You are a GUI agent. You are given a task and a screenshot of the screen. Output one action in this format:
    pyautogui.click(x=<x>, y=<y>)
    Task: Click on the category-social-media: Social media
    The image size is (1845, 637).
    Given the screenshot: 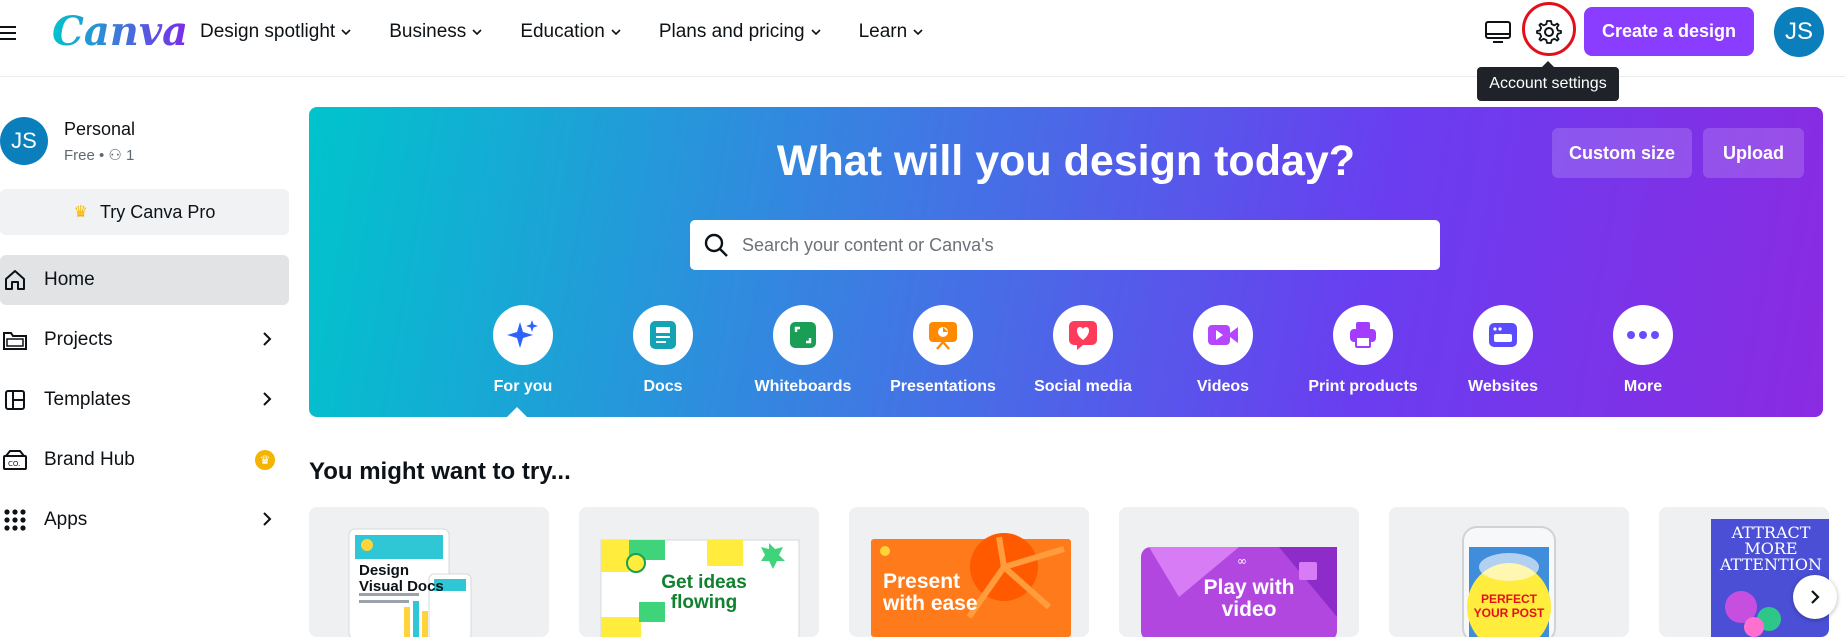 What is the action you would take?
    pyautogui.click(x=1083, y=350)
    